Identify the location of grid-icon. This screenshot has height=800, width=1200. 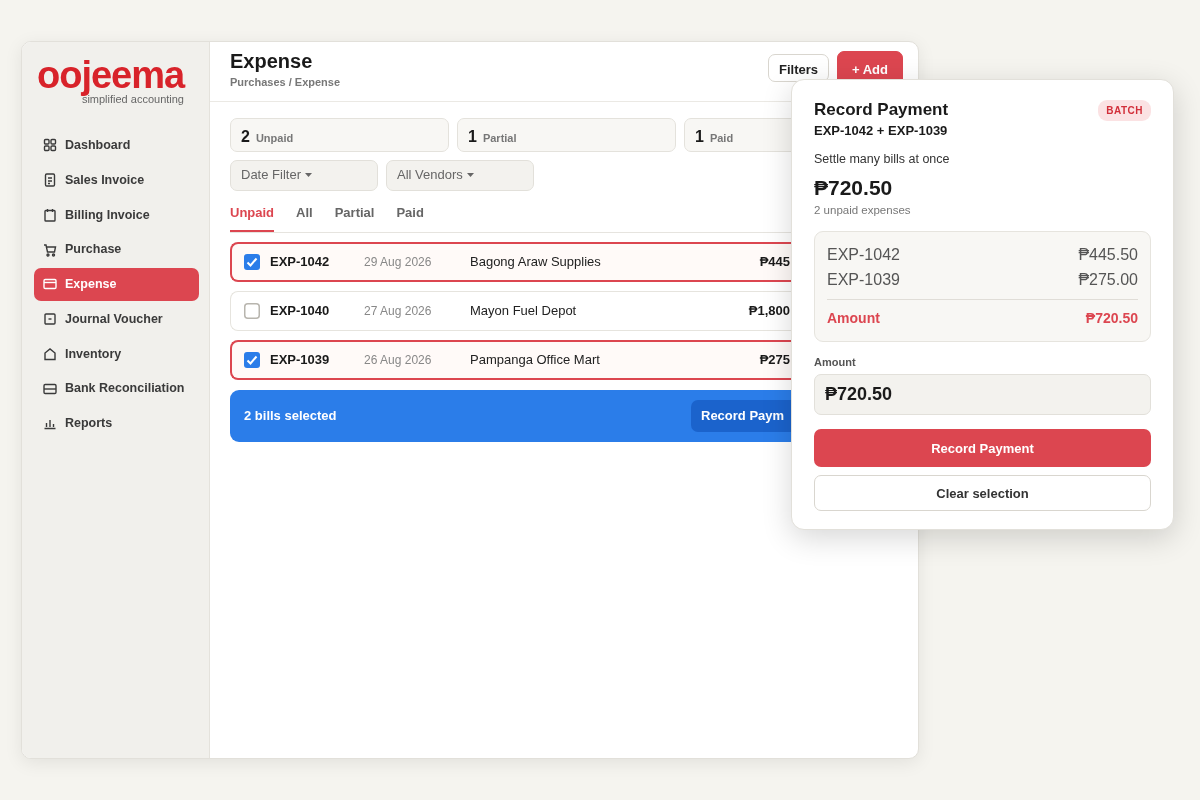
(50, 145).